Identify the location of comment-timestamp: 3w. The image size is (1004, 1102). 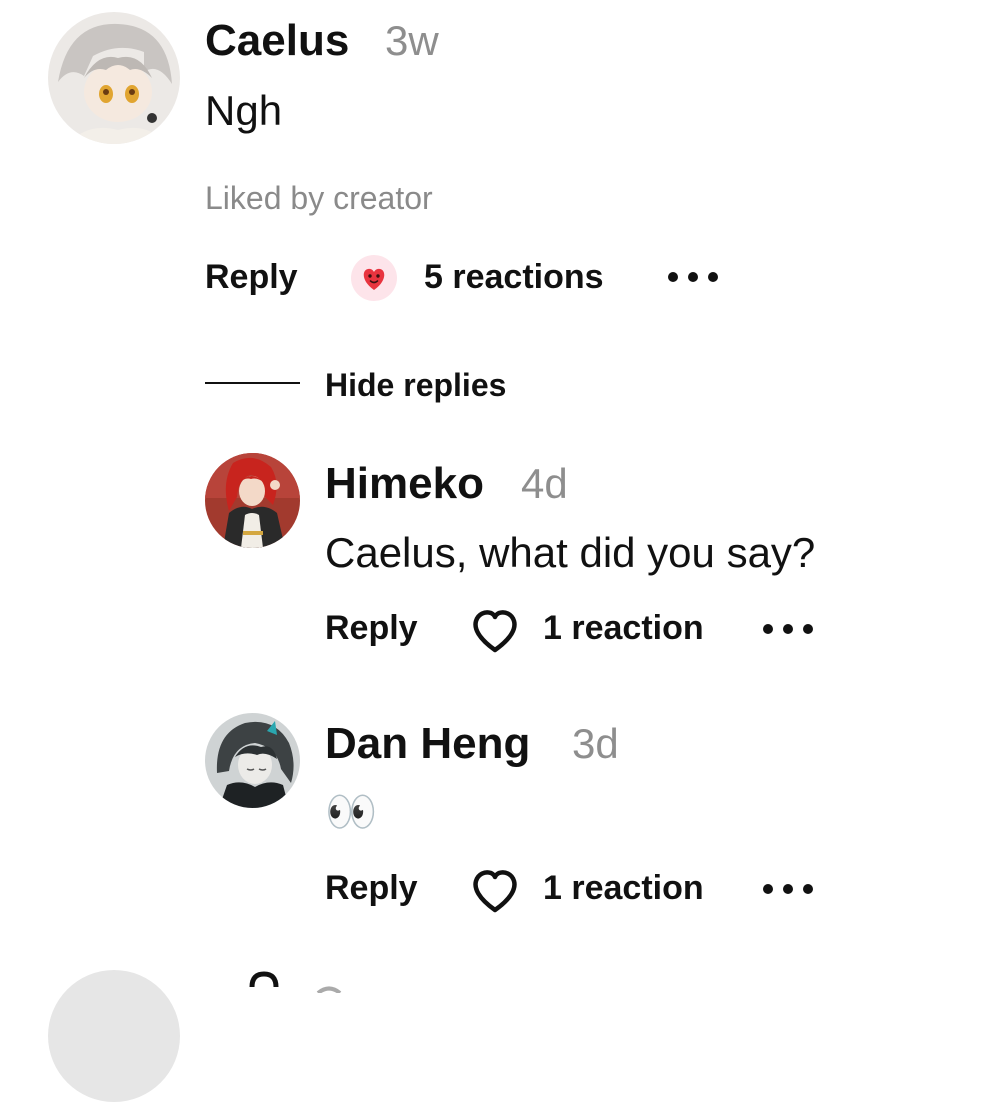
(412, 40).